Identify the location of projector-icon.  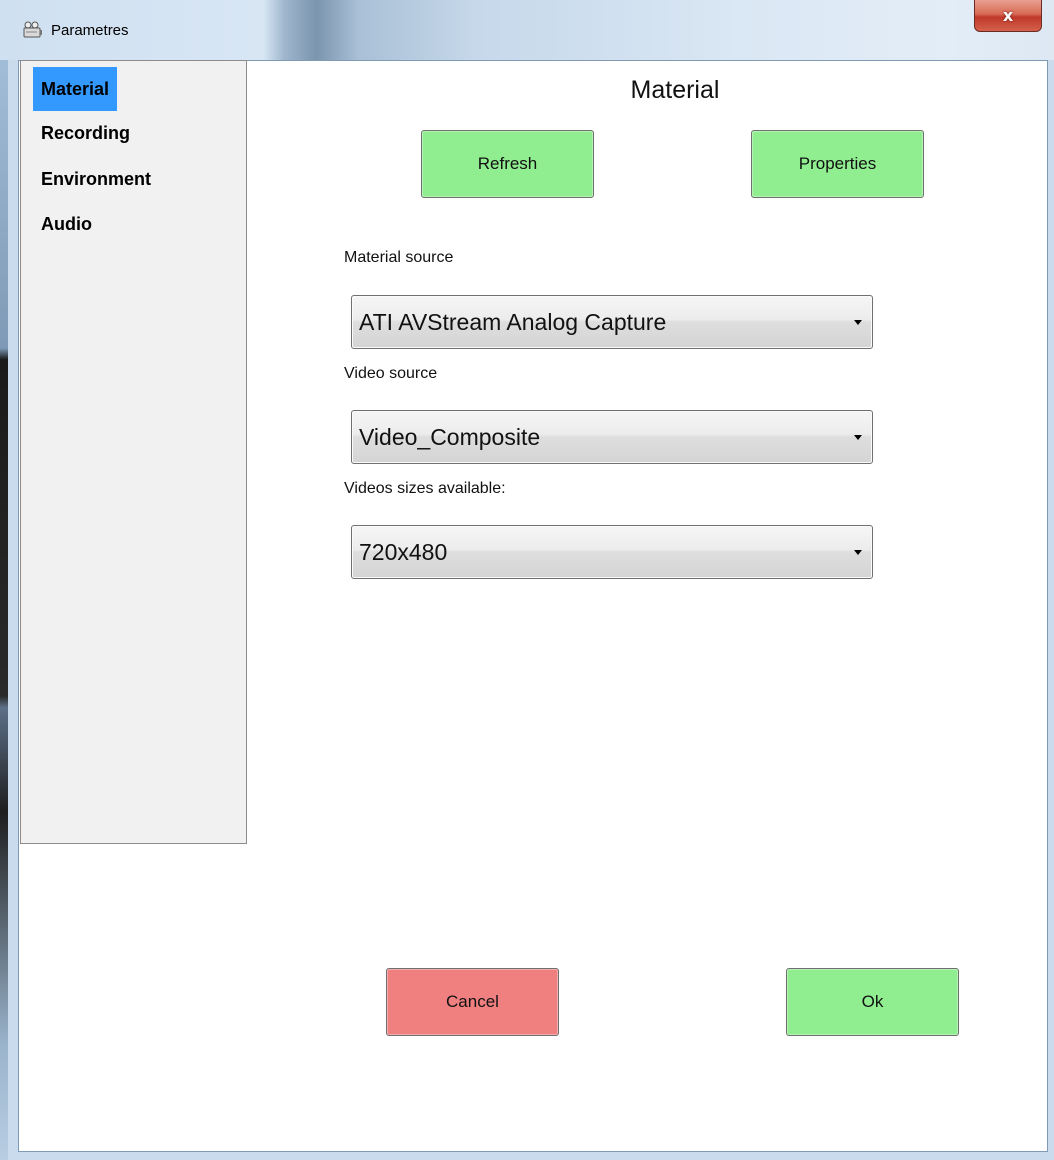
(33, 30).